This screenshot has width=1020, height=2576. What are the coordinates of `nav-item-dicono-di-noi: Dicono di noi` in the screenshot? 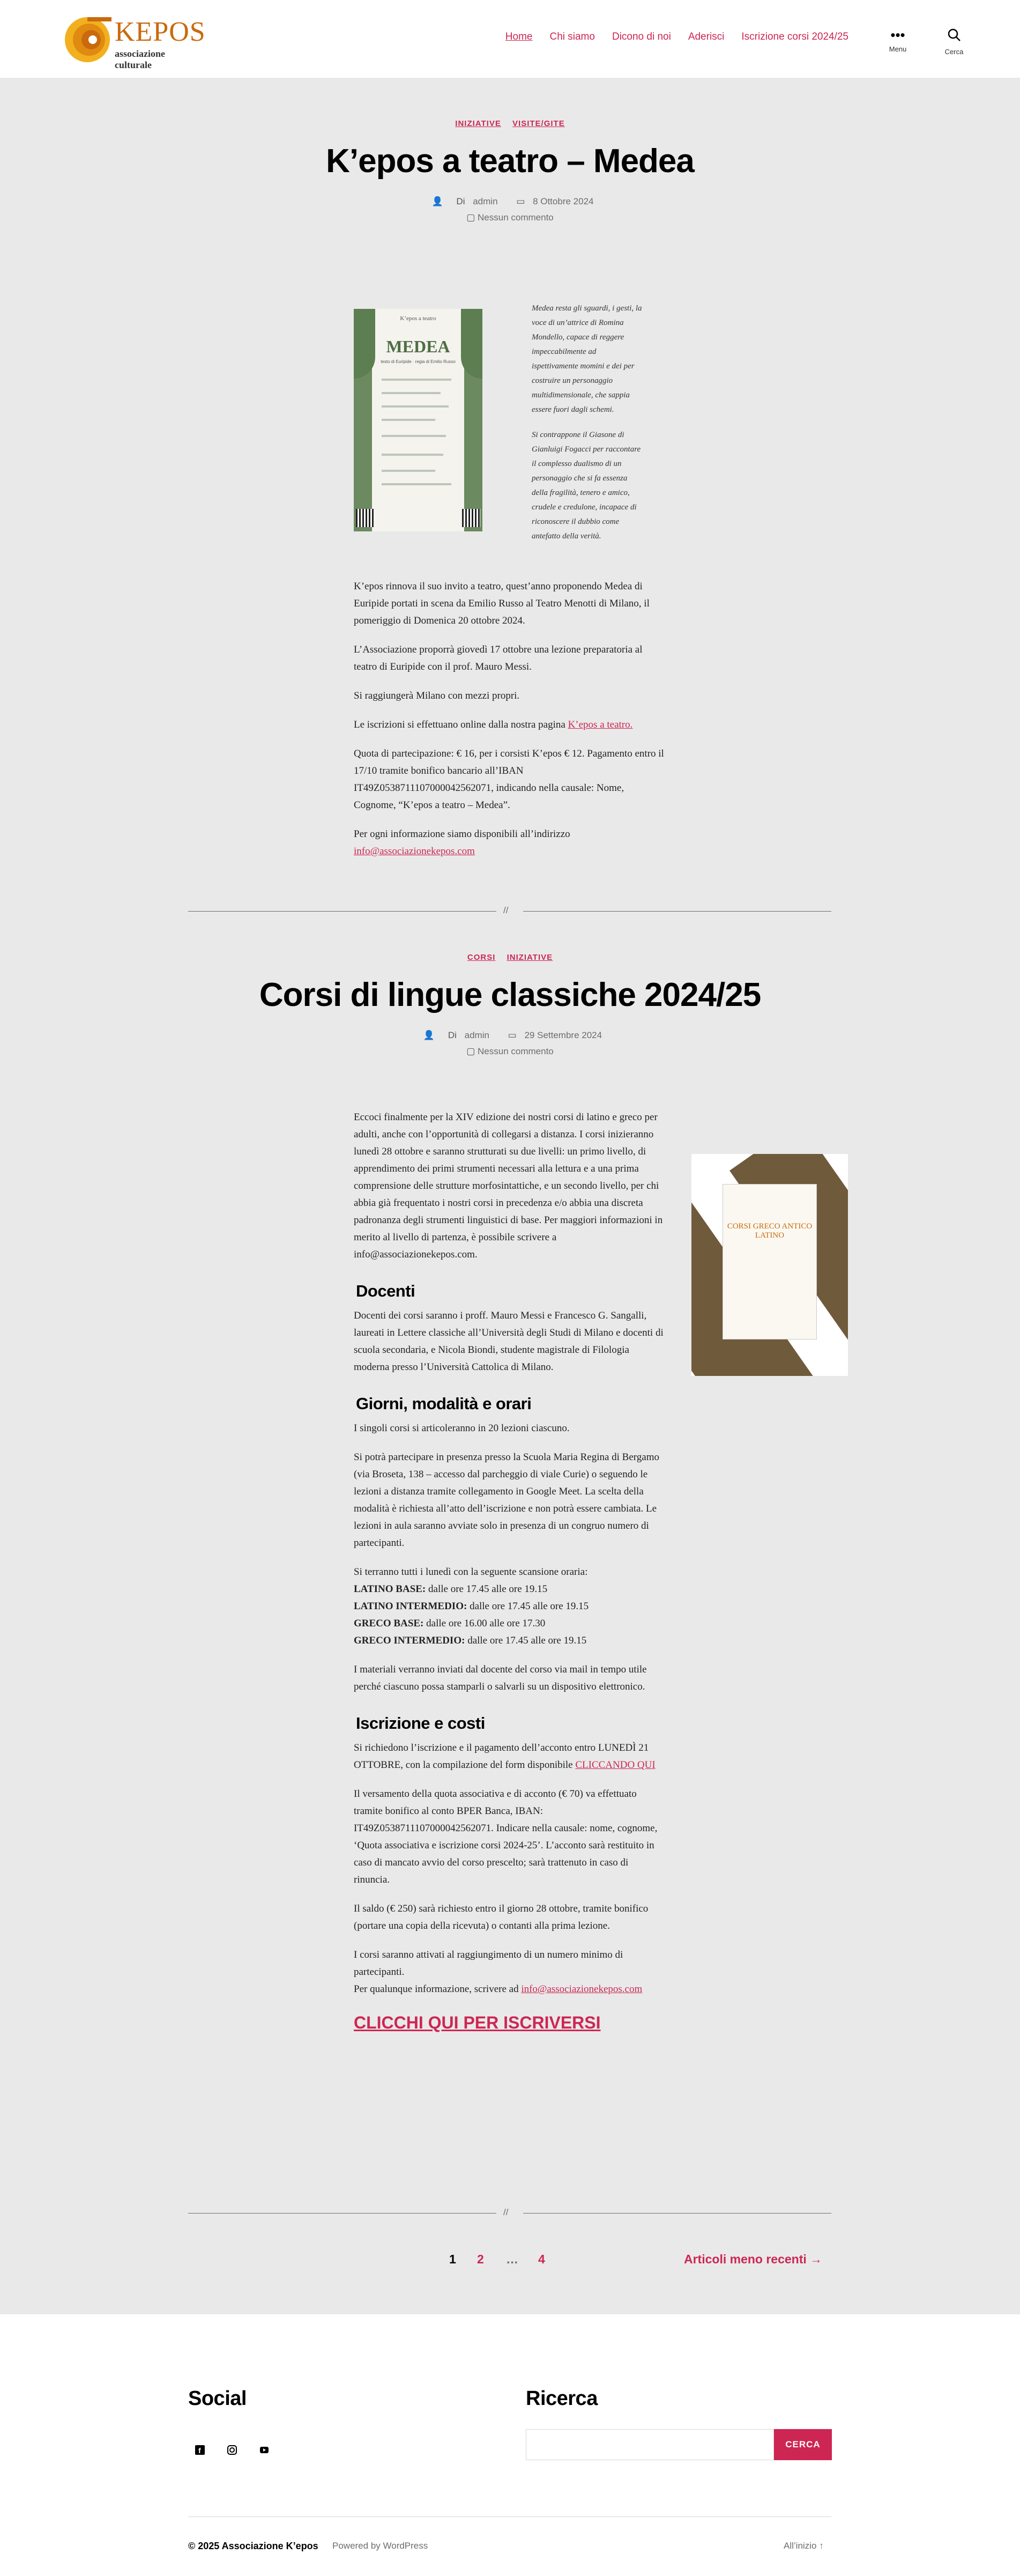 It's located at (641, 37).